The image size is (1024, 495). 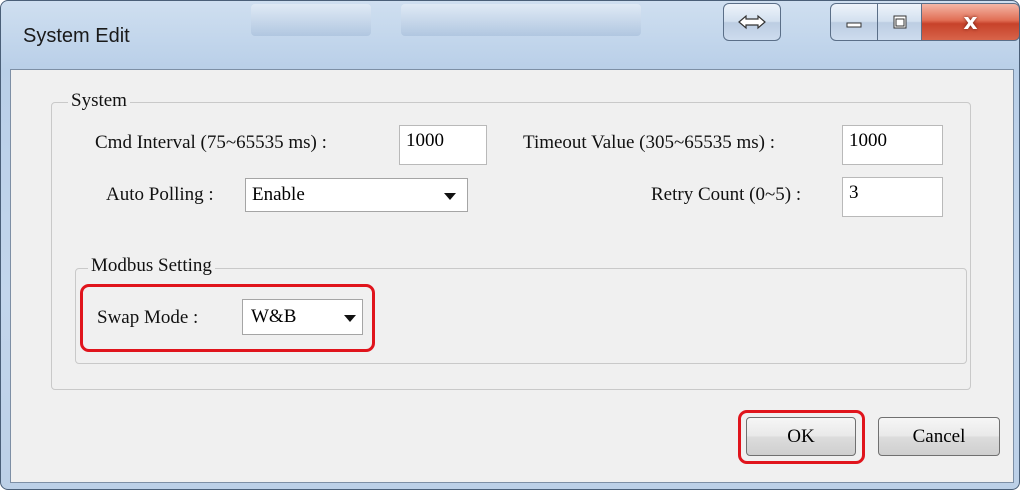 What do you see at coordinates (356, 195) in the screenshot?
I see `auto-polling-select: Enable` at bounding box center [356, 195].